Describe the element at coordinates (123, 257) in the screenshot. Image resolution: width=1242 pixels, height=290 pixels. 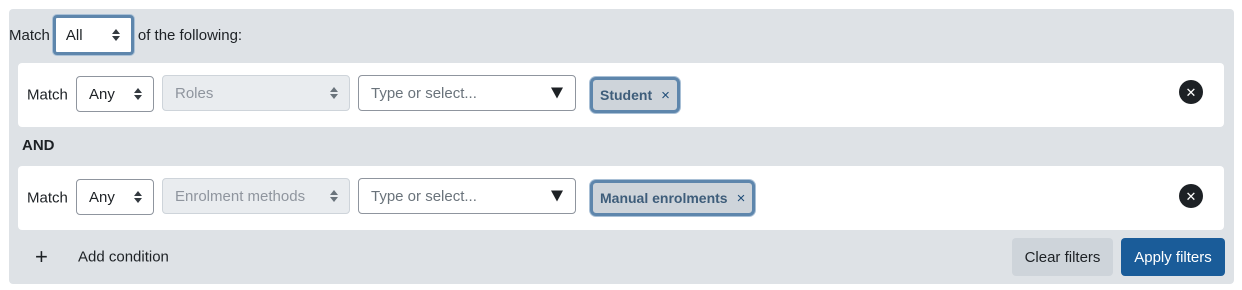
I see `add-condition-button: Add condition` at that location.